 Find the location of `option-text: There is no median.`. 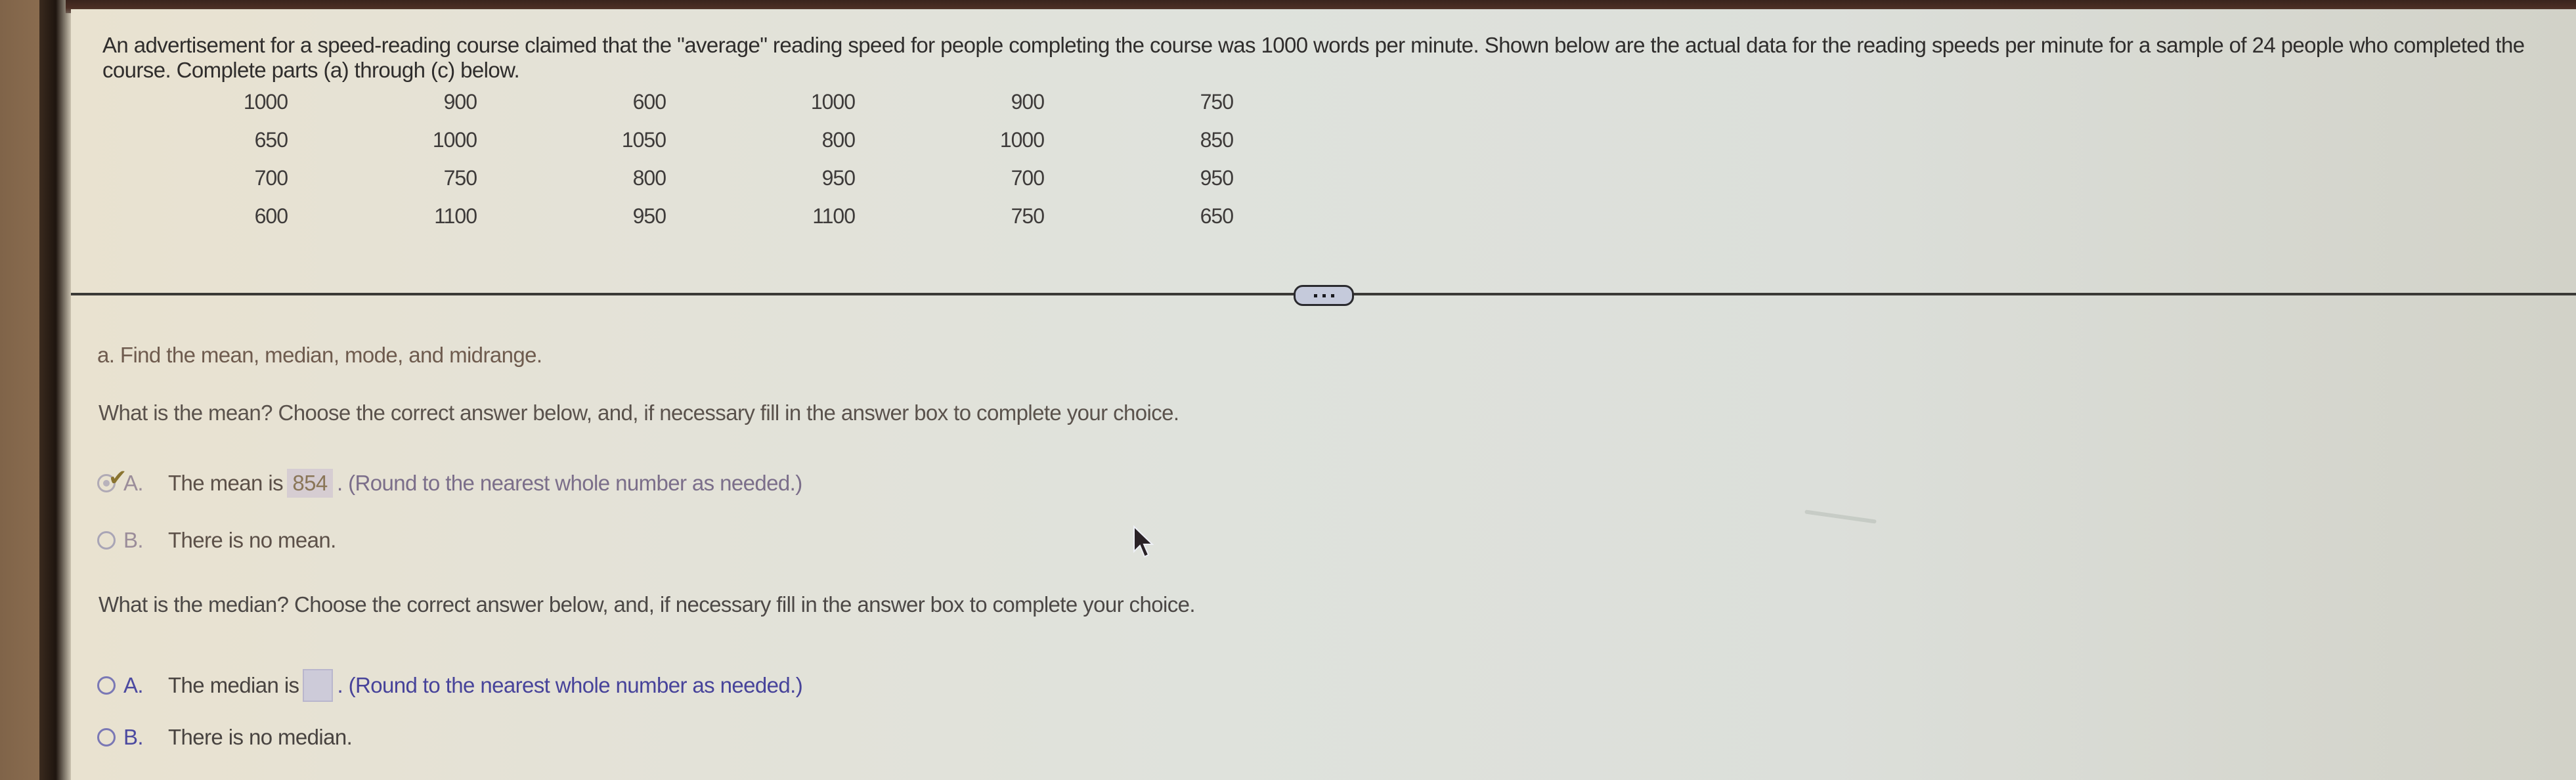

option-text: There is no median. is located at coordinates (260, 737).